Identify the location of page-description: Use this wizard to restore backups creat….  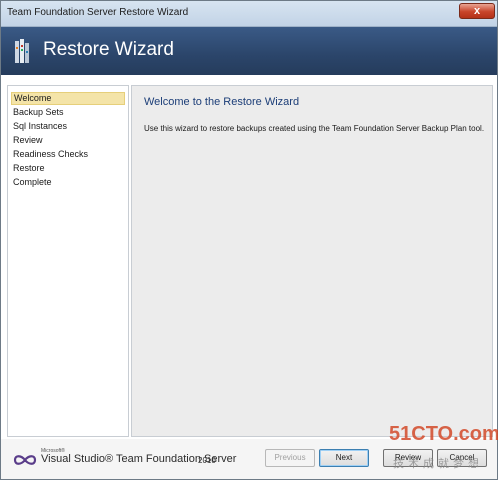
(314, 128).